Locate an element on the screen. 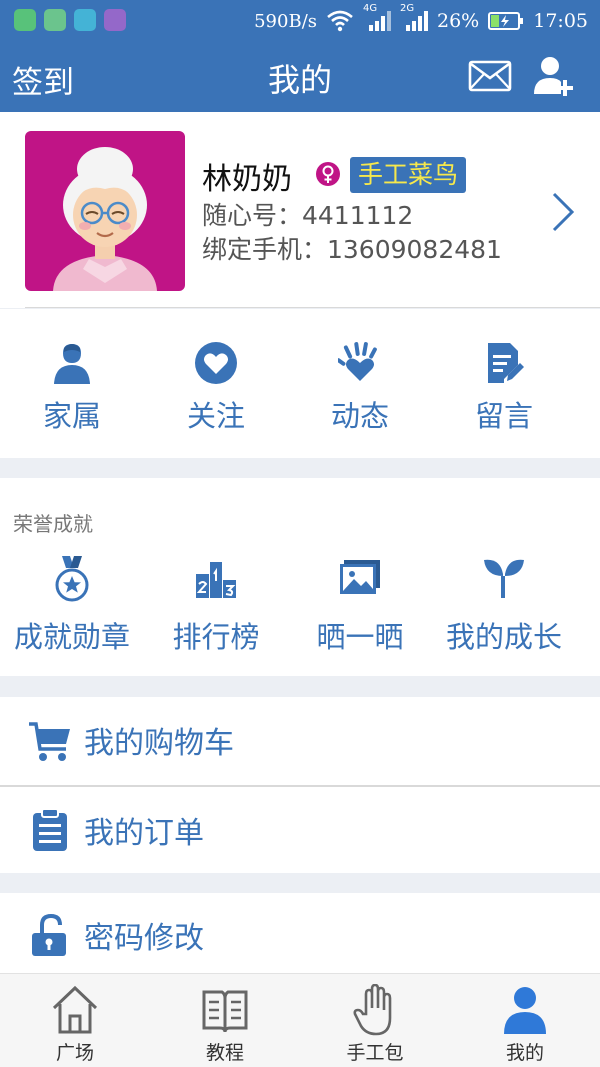  unlock-icon is located at coordinates (49, 934).